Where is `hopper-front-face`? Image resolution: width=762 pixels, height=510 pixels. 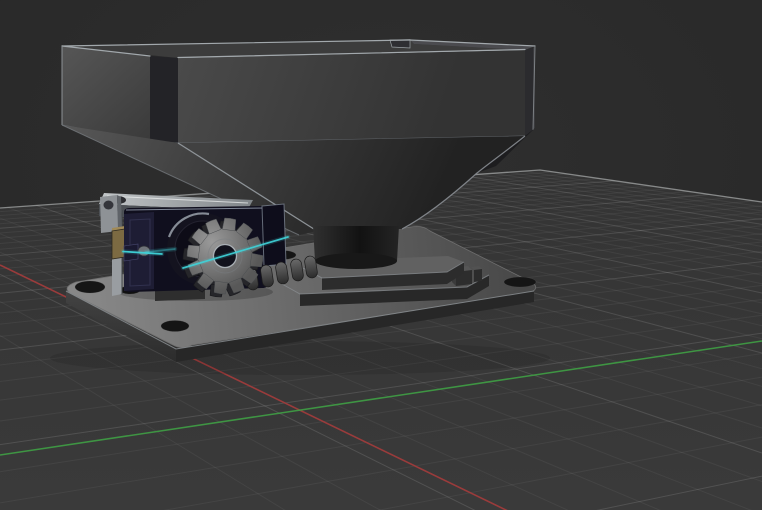 hopper-front-face is located at coordinates (351, 96).